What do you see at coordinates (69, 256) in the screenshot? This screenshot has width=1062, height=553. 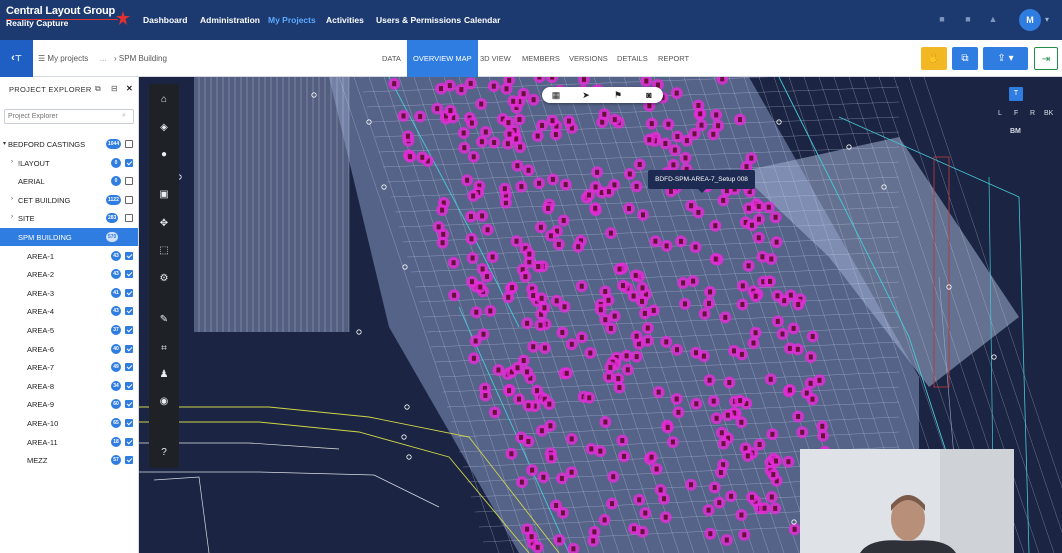 I see `tree-item: AREA-1 43` at bounding box center [69, 256].